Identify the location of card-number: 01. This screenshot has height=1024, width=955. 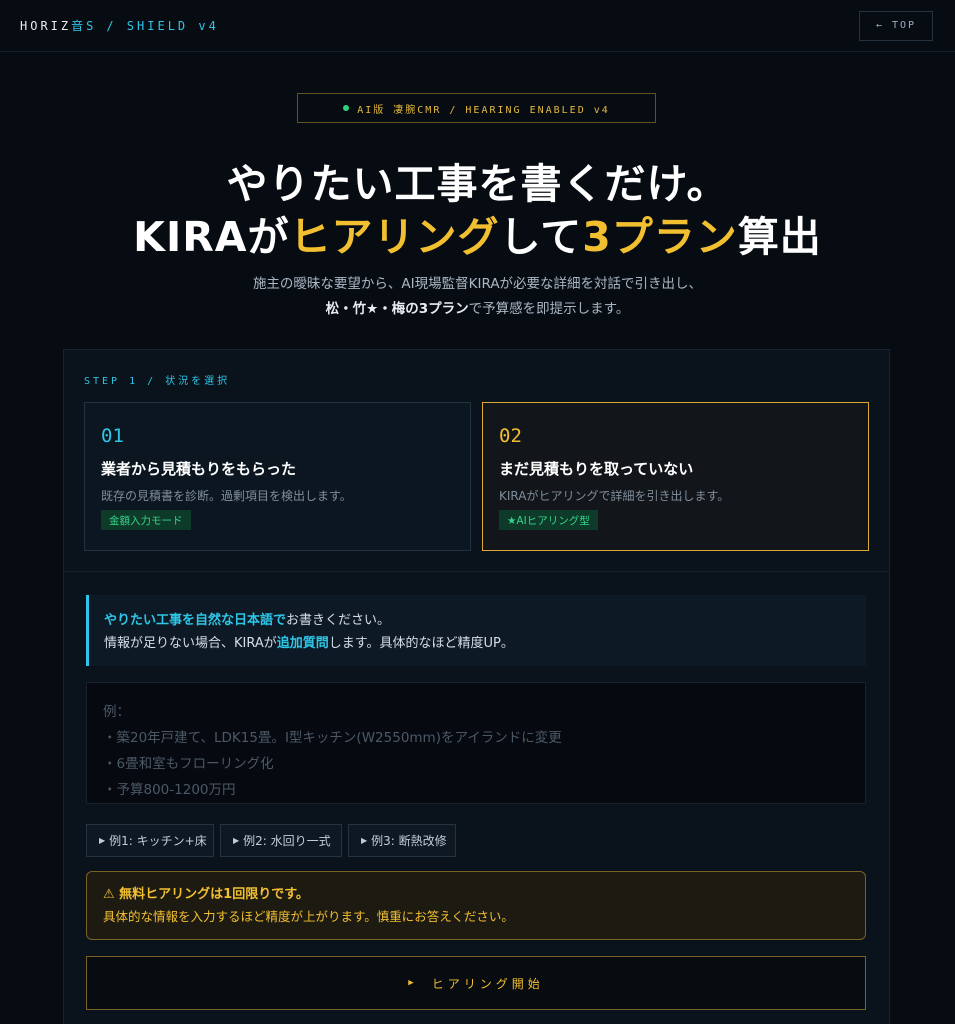
(112, 436).